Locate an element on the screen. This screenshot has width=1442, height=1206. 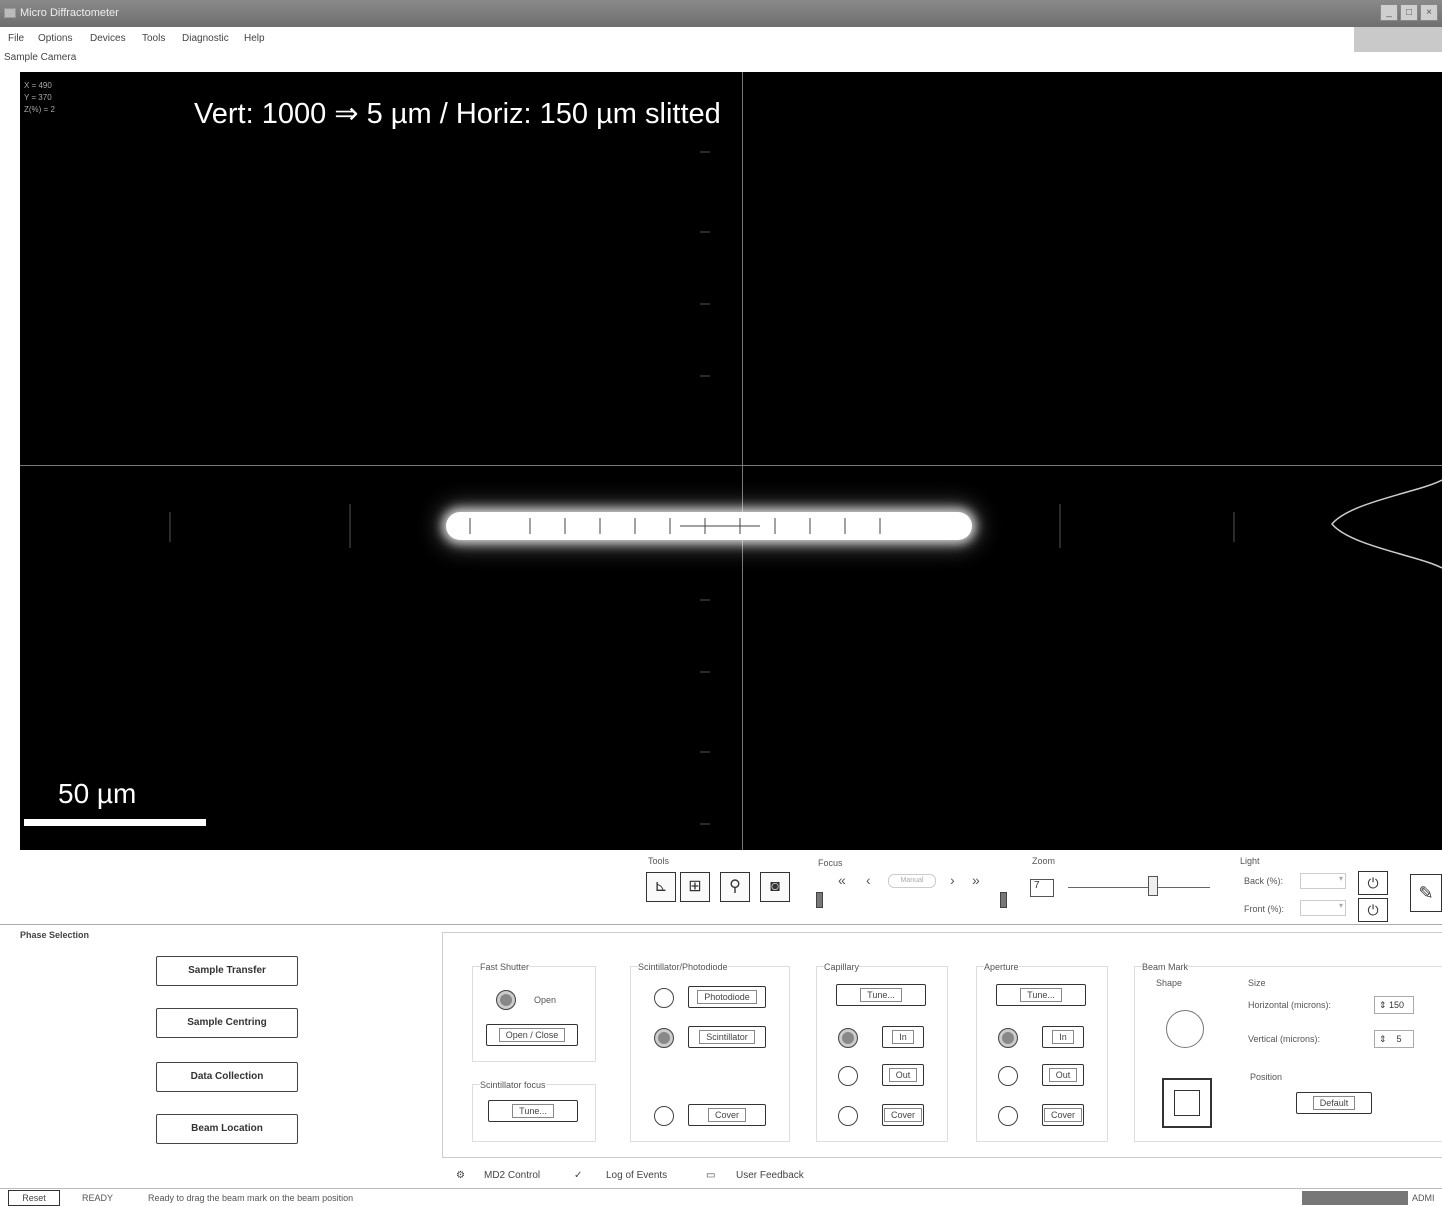
close-icon: × is located at coordinates (1429, 12).